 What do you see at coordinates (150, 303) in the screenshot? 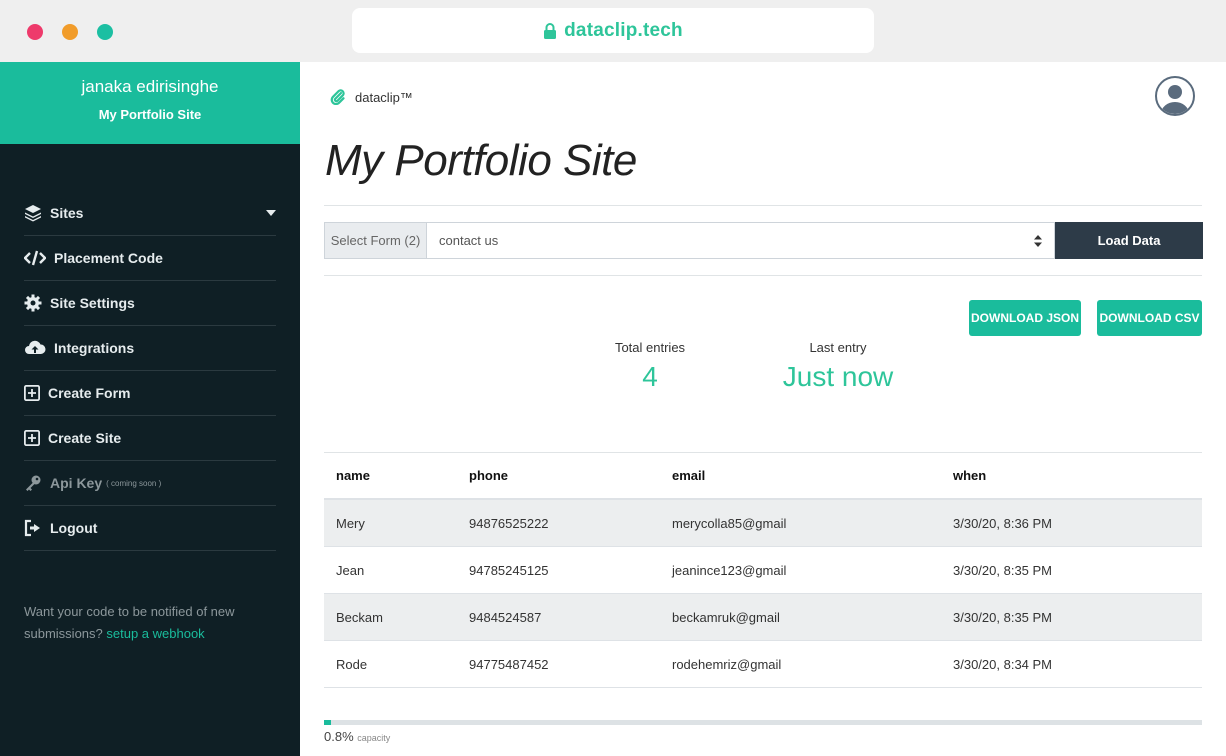
I see `sidebar-item-site-settings: Site Settings` at bounding box center [150, 303].